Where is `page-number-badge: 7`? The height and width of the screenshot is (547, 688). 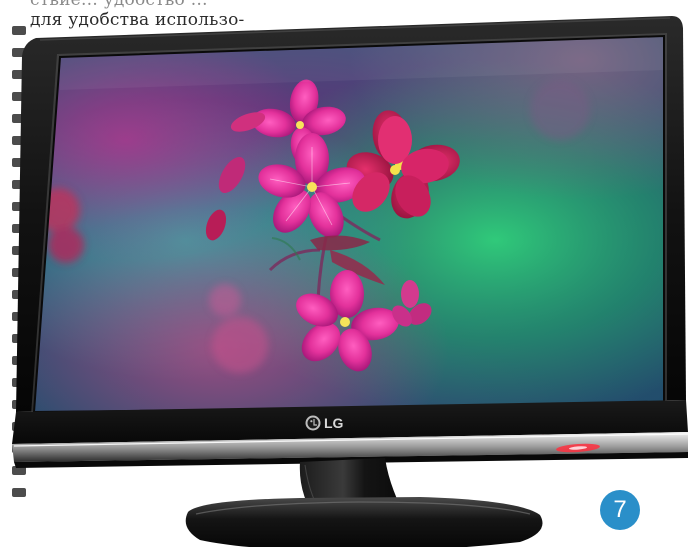
page-number-badge: 7 is located at coordinates (620, 510).